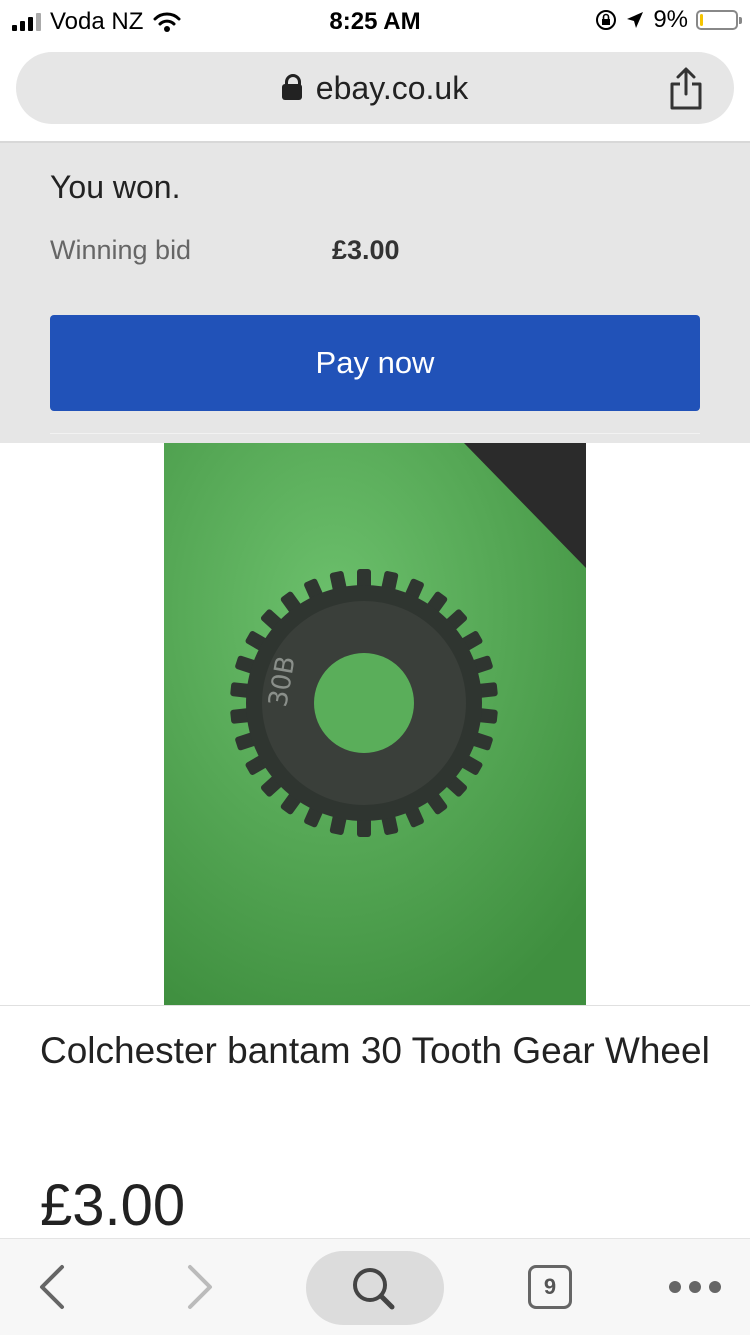 This screenshot has width=750, height=1335. What do you see at coordinates (291, 87) in the screenshot?
I see `lock-icon` at bounding box center [291, 87].